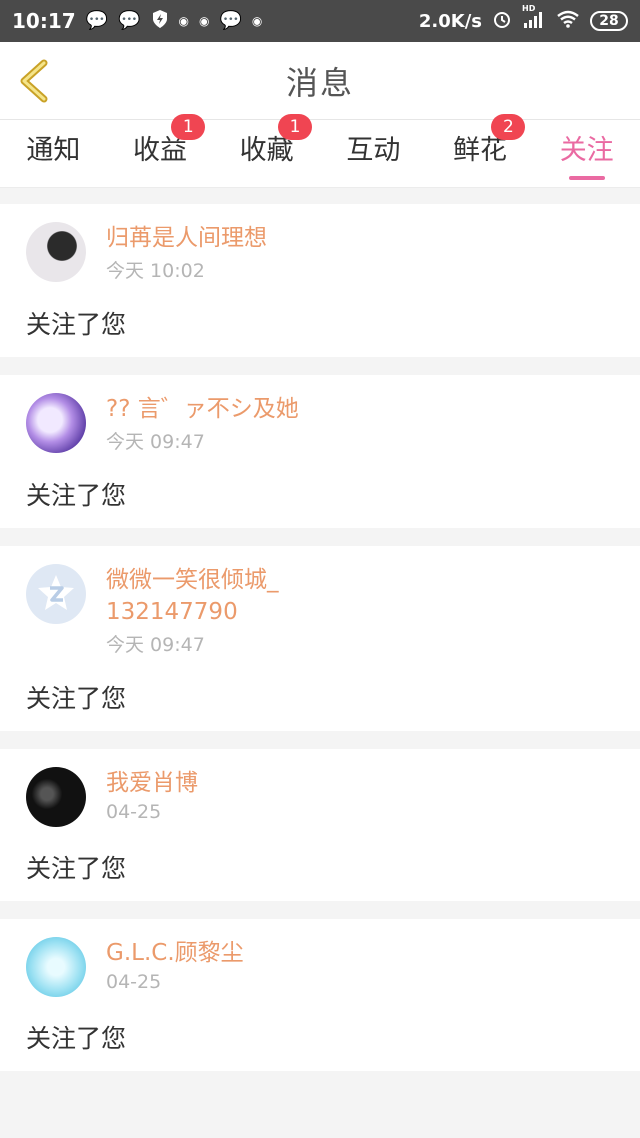 Image resolution: width=640 pixels, height=1138 pixels. Describe the element at coordinates (609, 21) in the screenshot. I see `battery-icon: 28` at that location.